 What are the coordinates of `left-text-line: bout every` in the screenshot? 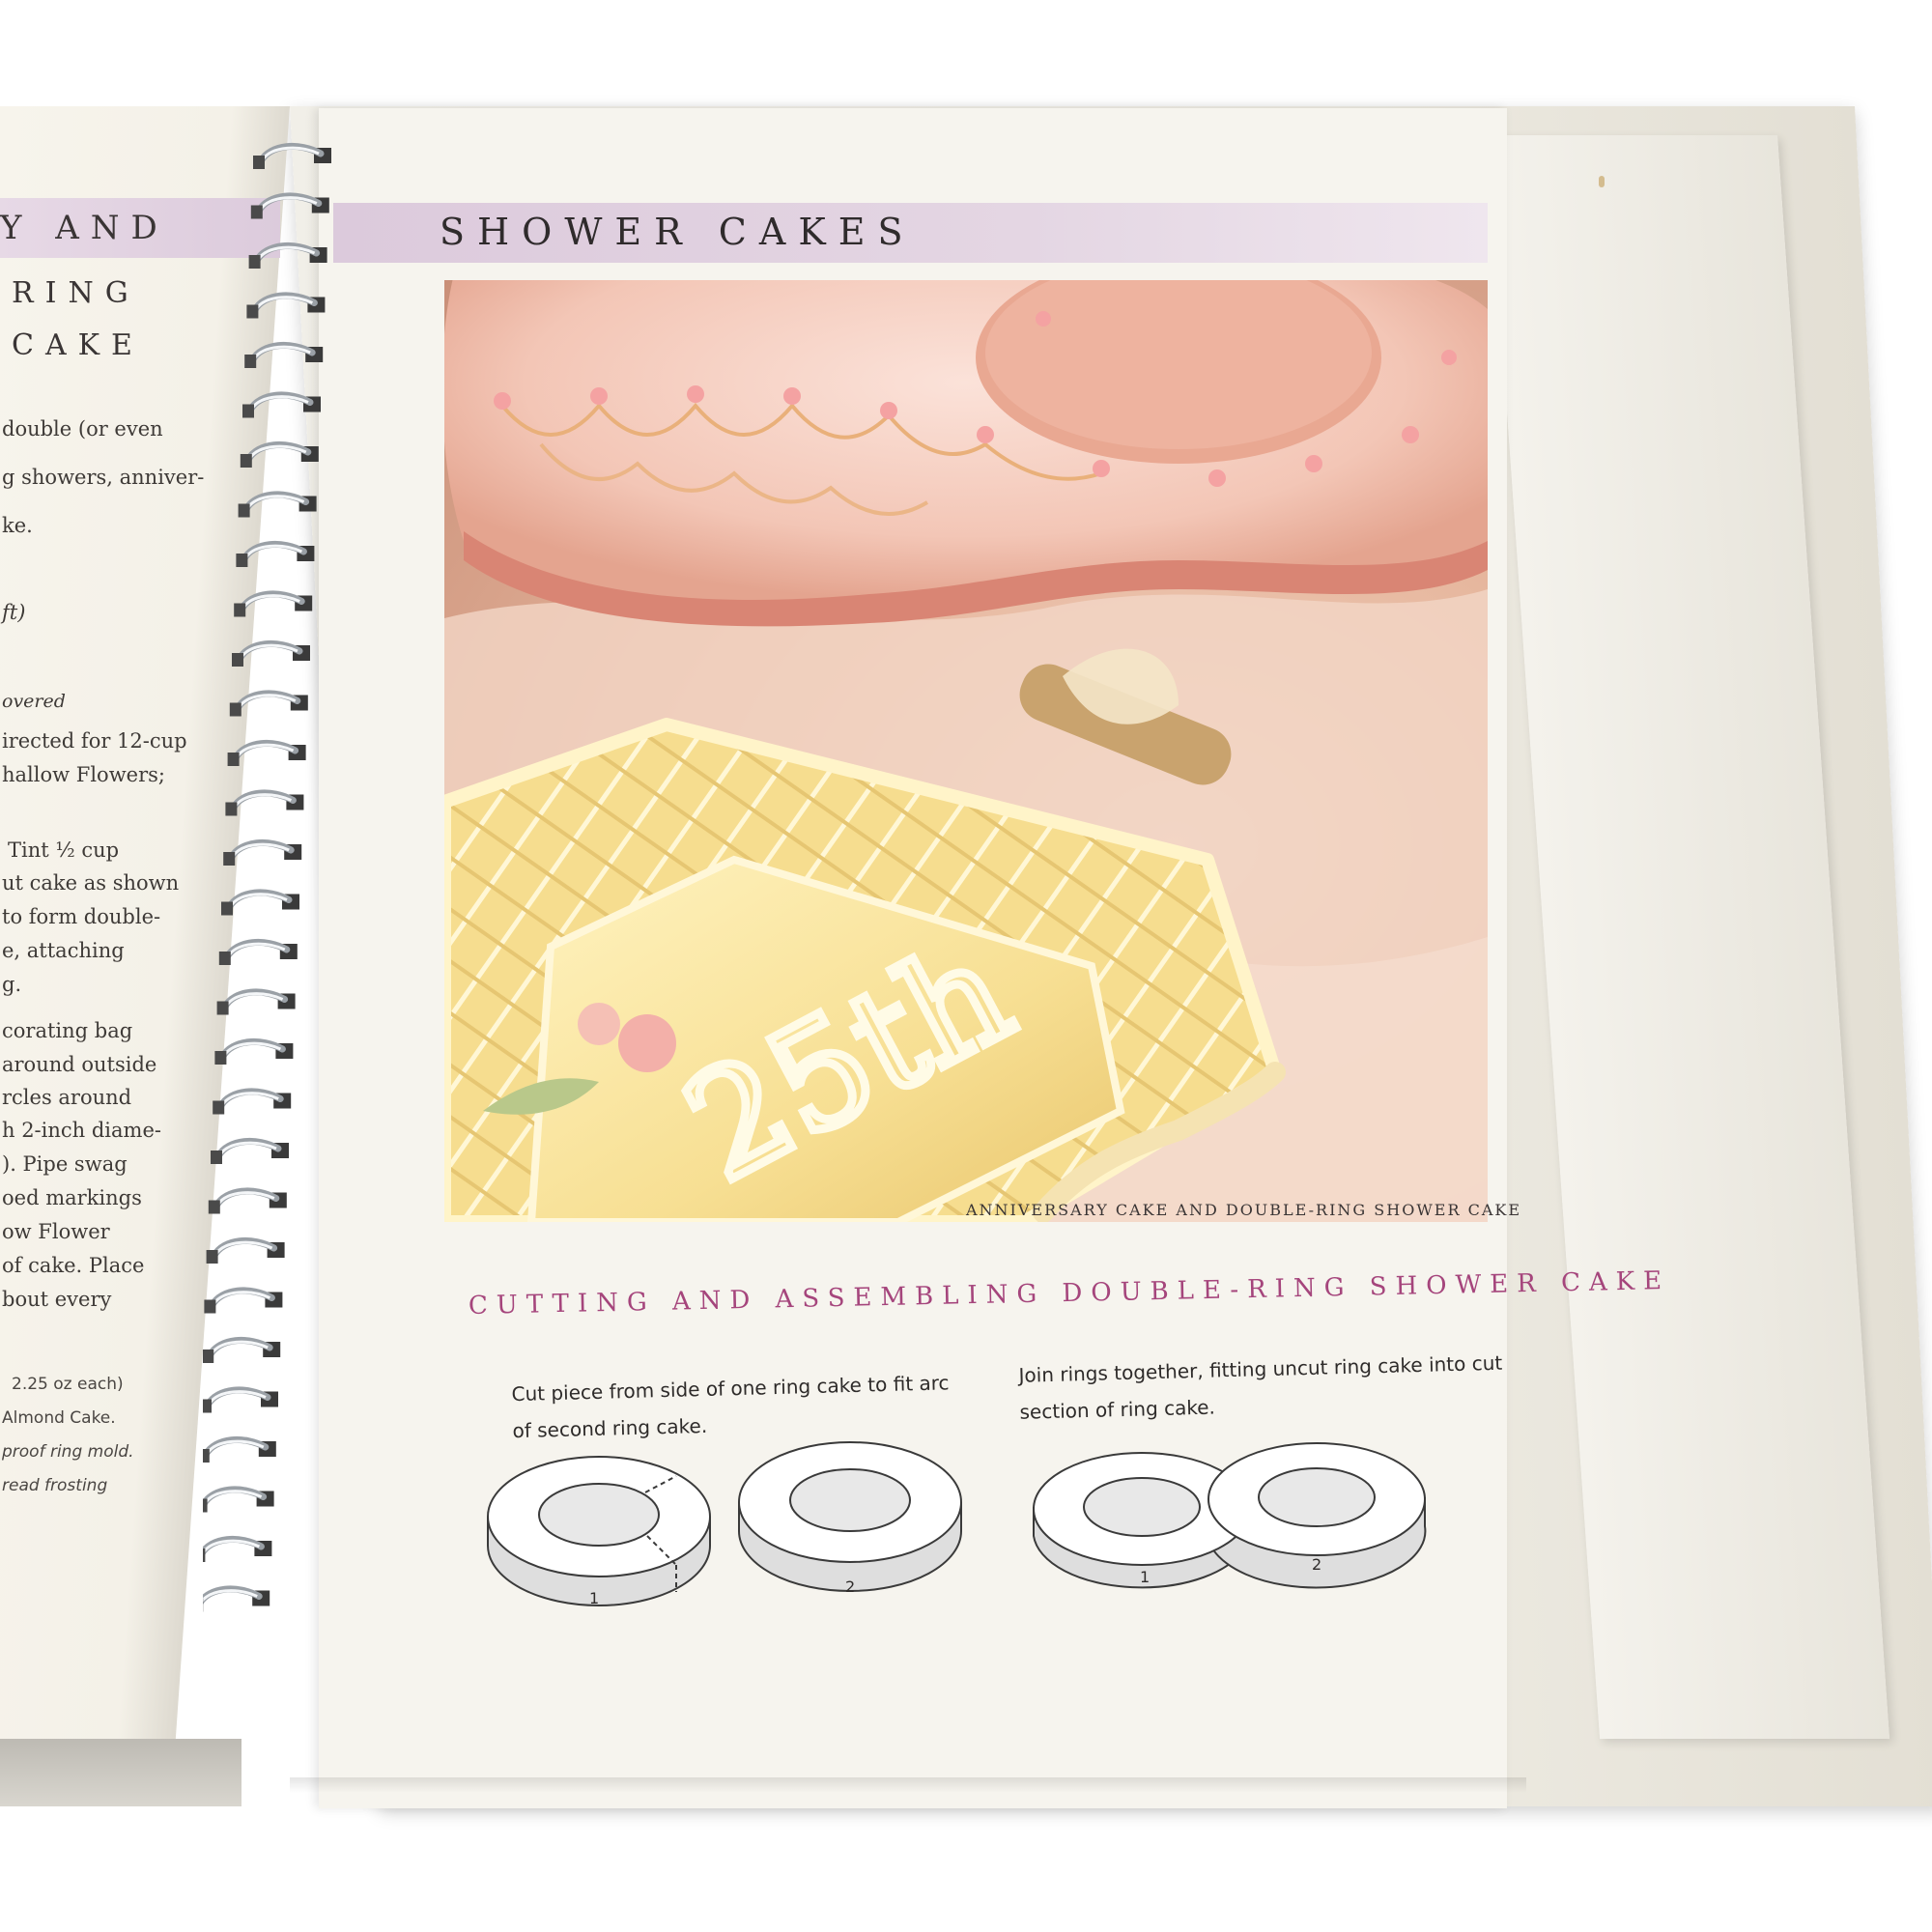 It's located at (57, 1299).